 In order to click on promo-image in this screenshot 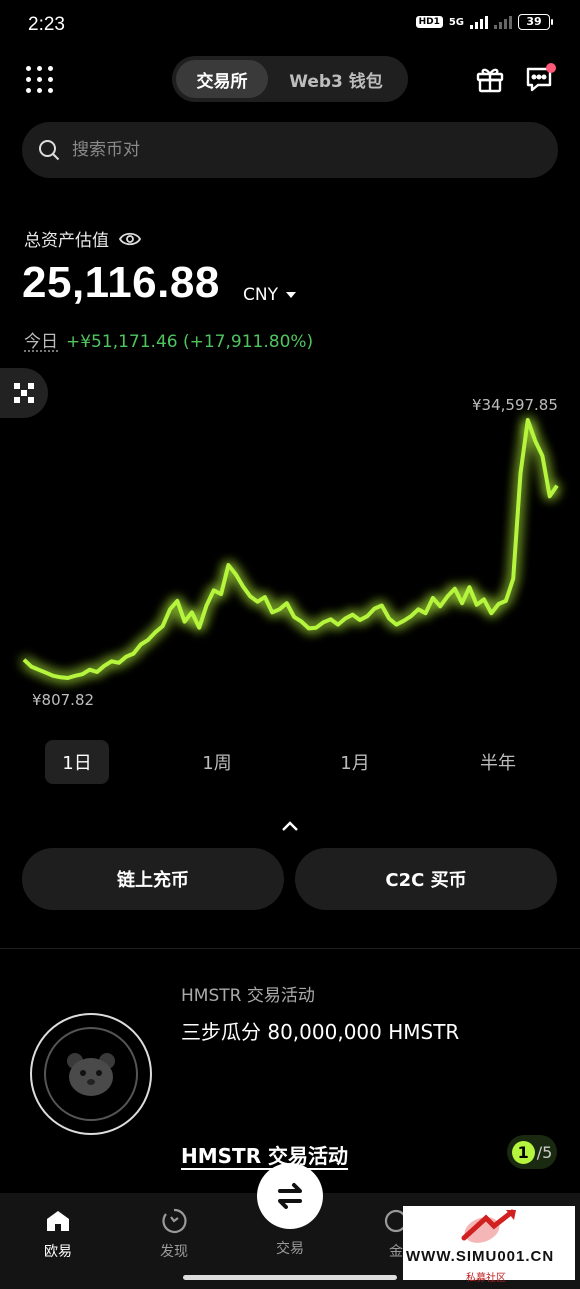, I will do `click(91, 1074)`.